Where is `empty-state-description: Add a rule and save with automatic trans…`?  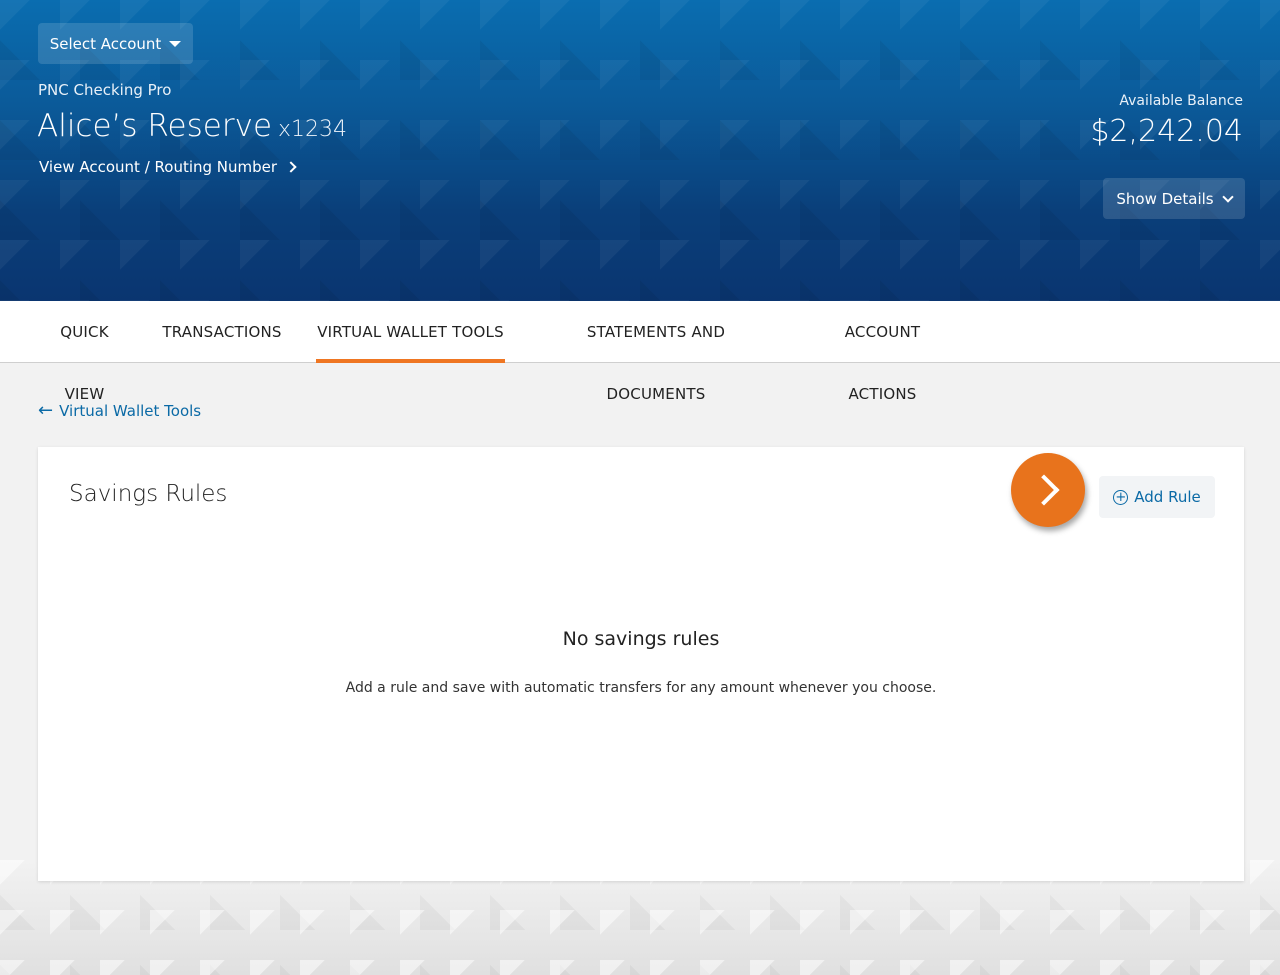 empty-state-description: Add a rule and save with automatic trans… is located at coordinates (641, 688).